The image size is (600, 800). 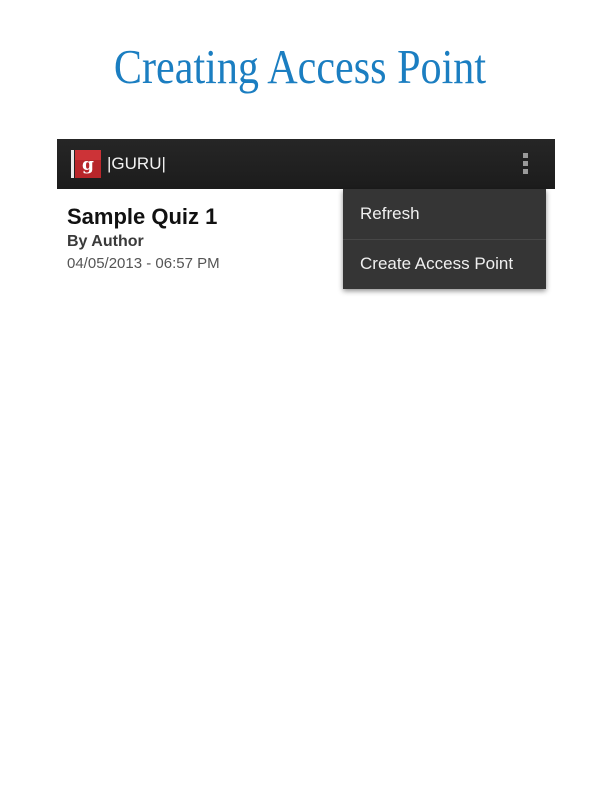 I want to click on svg-text: g, so click(x=88, y=165).